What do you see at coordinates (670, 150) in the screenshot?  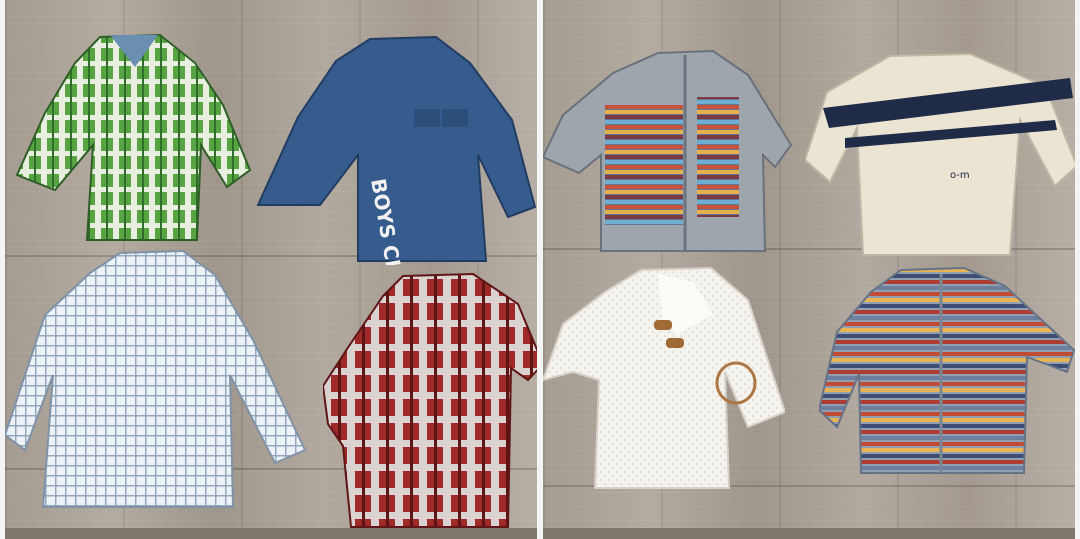 I see `grey-striped-zip-cardigan` at bounding box center [670, 150].